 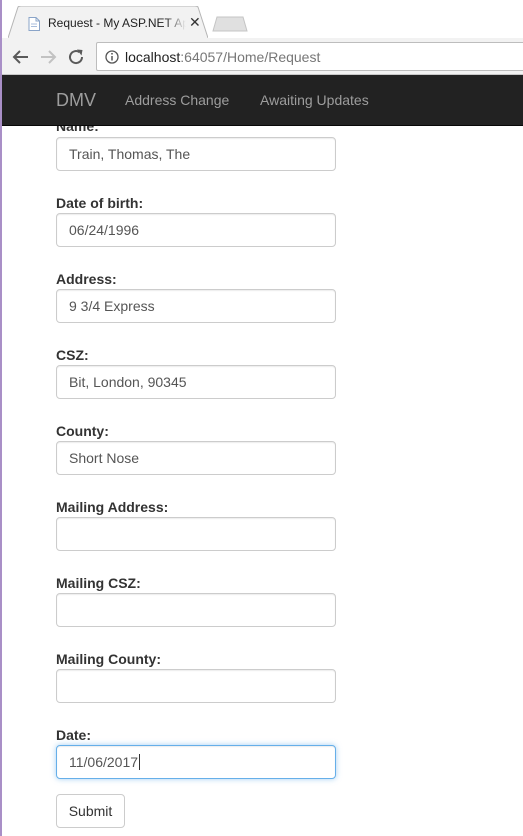 I want to click on text-caret, so click(x=140, y=762).